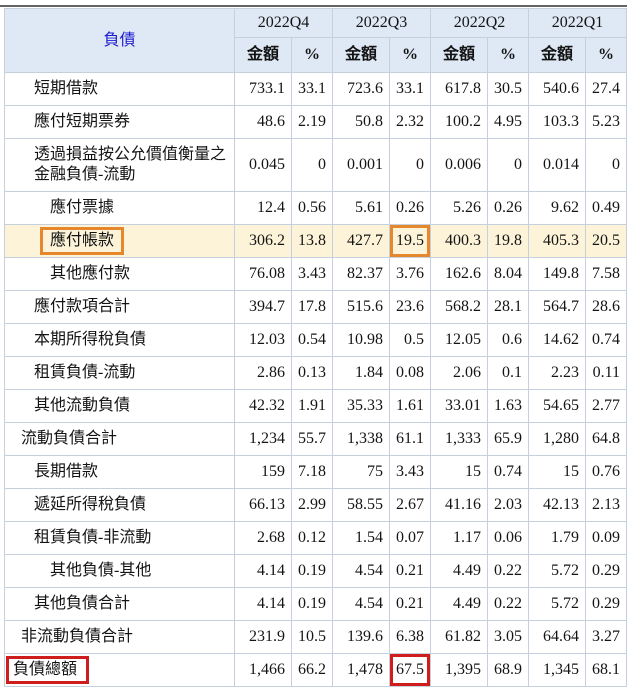  I want to click on value-cell: 33.01, so click(459, 406).